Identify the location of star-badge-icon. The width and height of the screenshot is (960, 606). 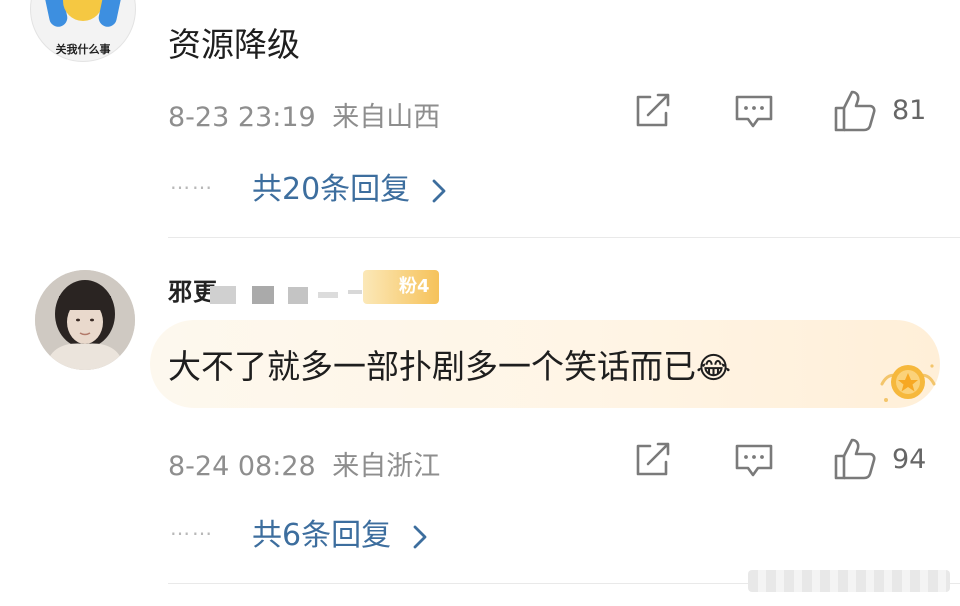
(908, 381).